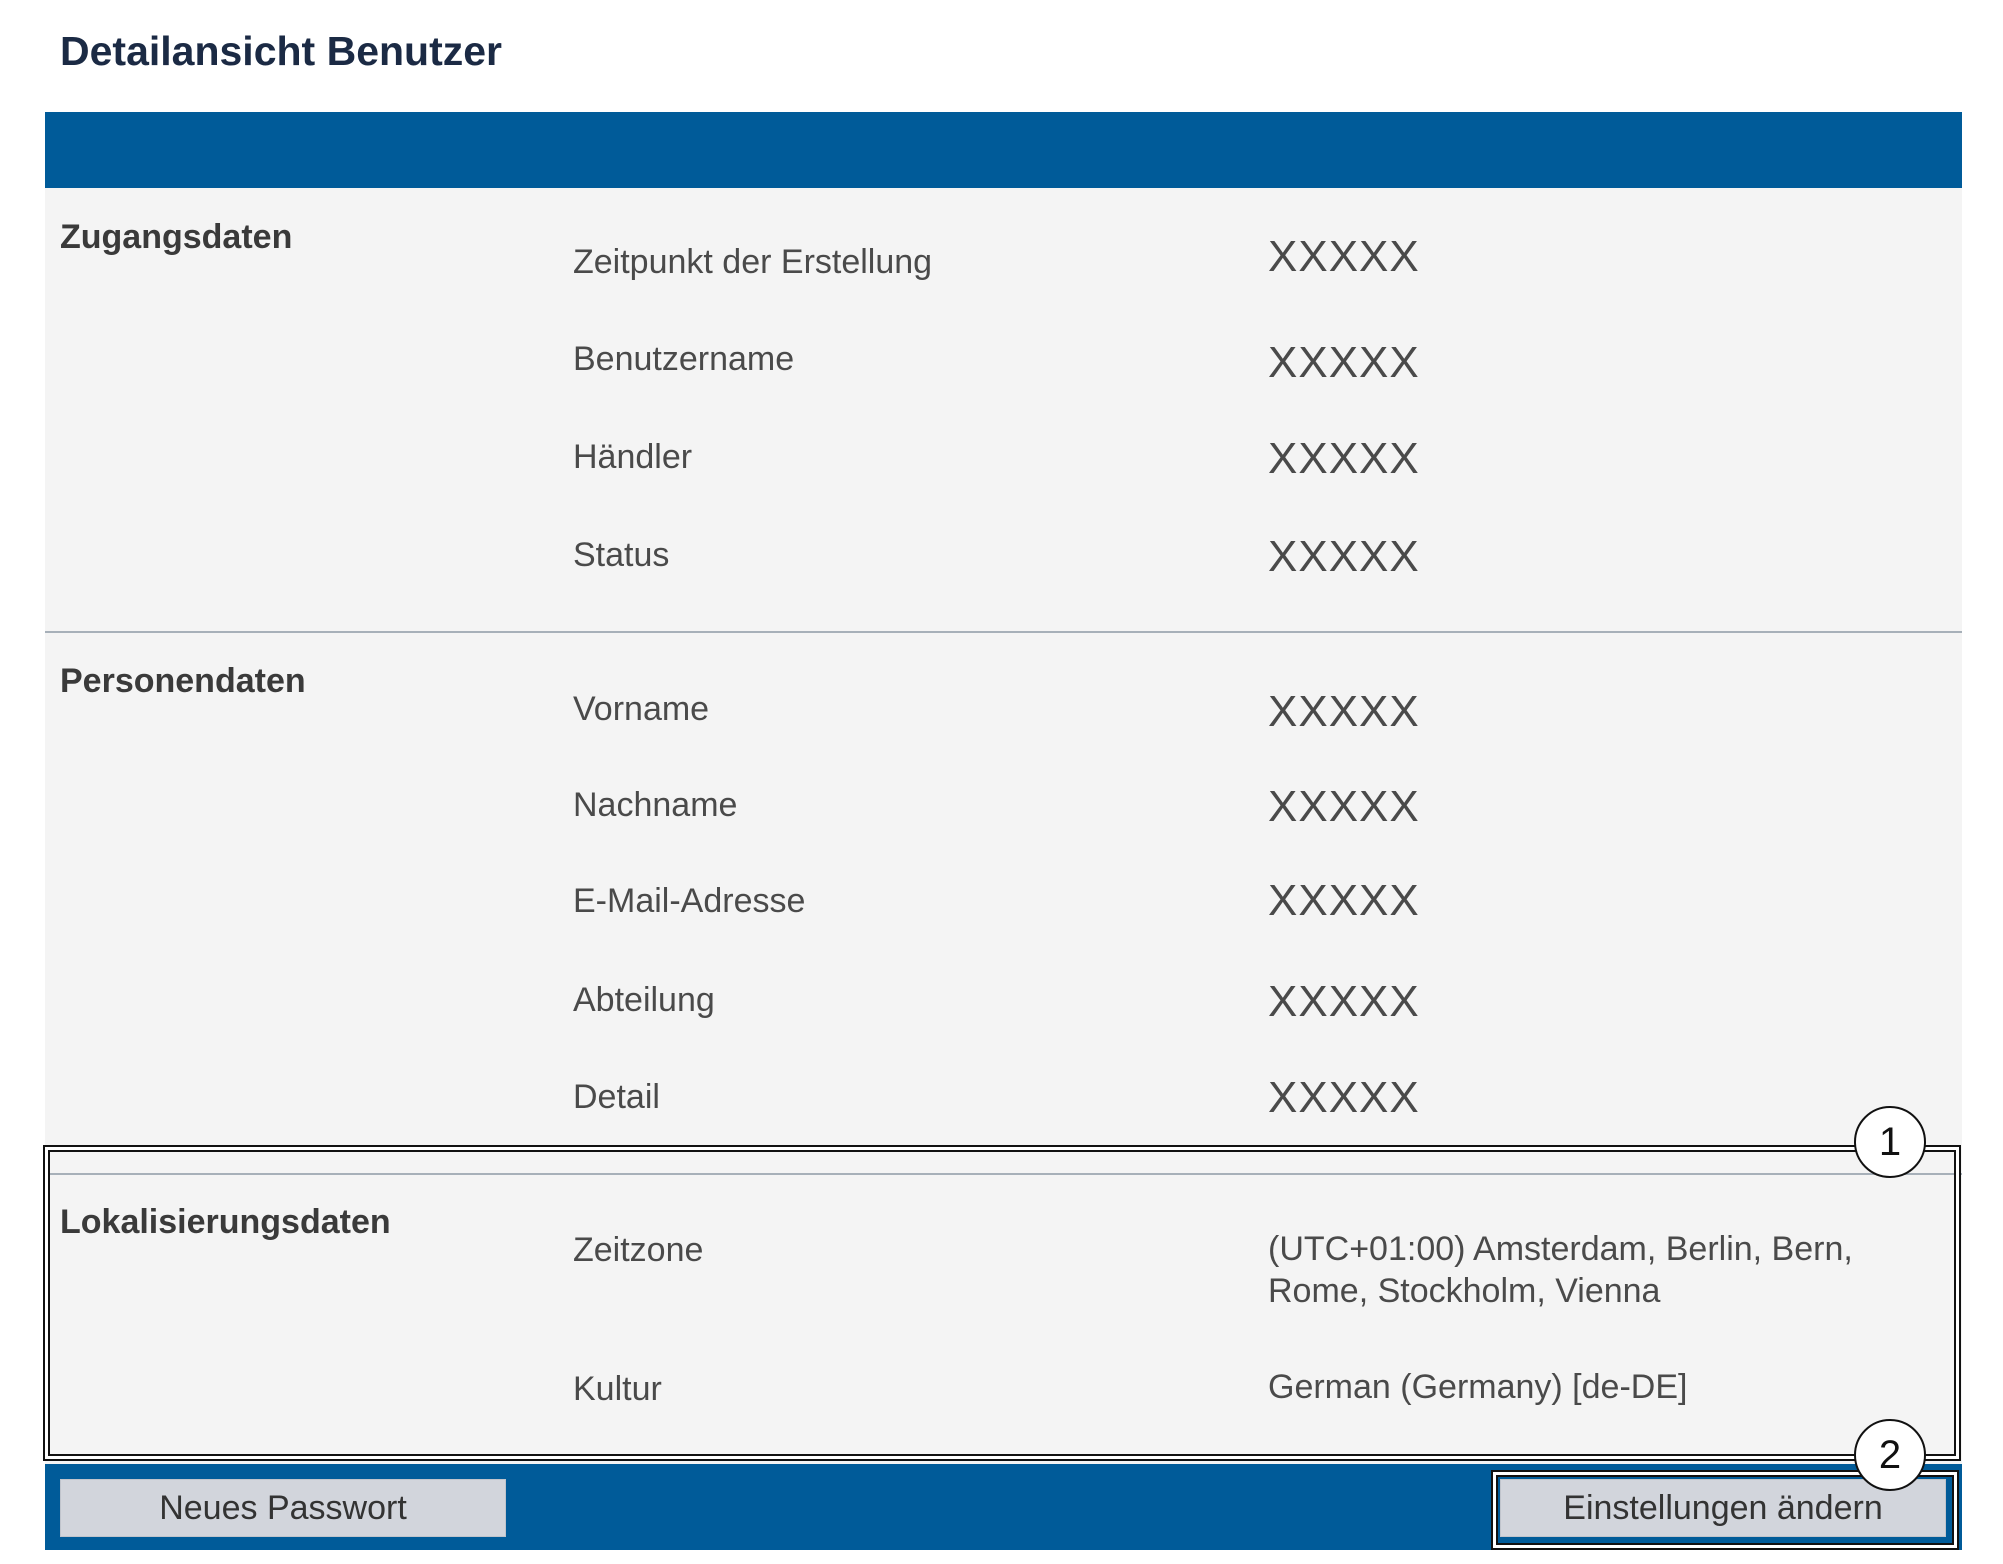  What do you see at coordinates (655, 805) in the screenshot?
I see `label-last-name: Nachname` at bounding box center [655, 805].